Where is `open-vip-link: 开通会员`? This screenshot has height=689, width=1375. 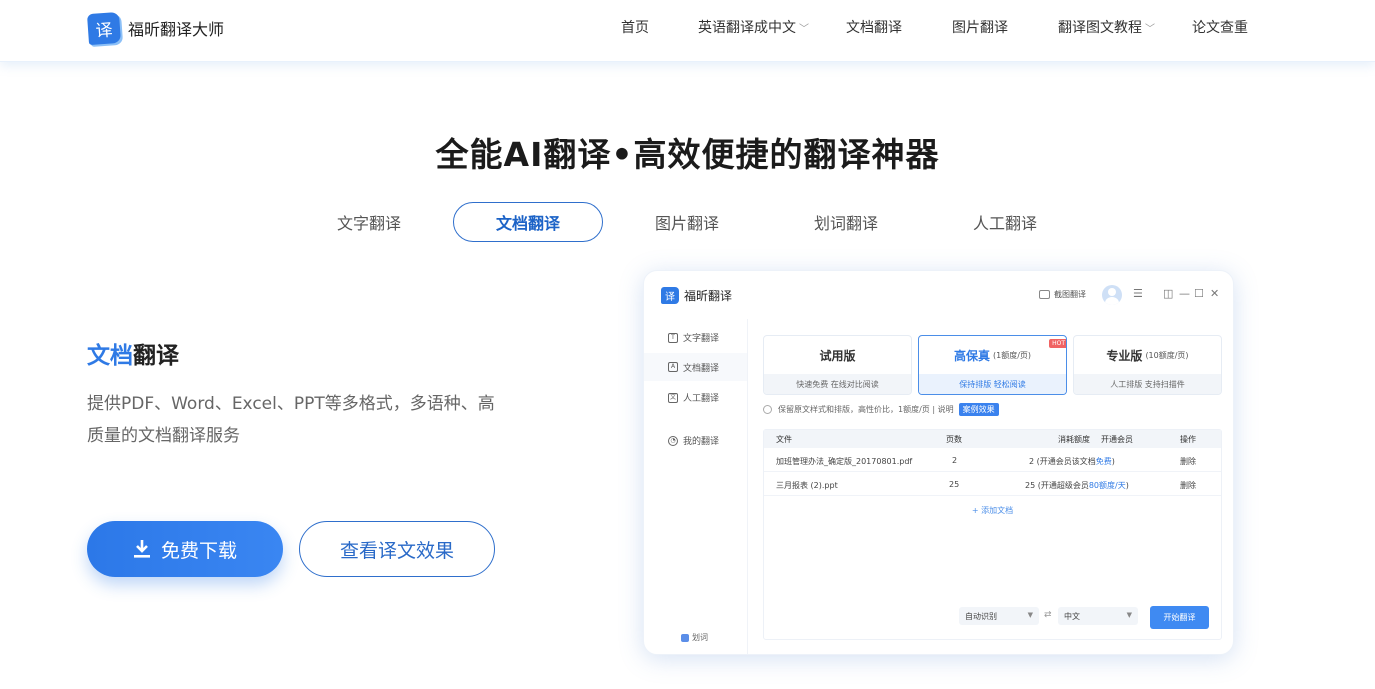
open-vip-link: 开通会员 is located at coordinates (1117, 439).